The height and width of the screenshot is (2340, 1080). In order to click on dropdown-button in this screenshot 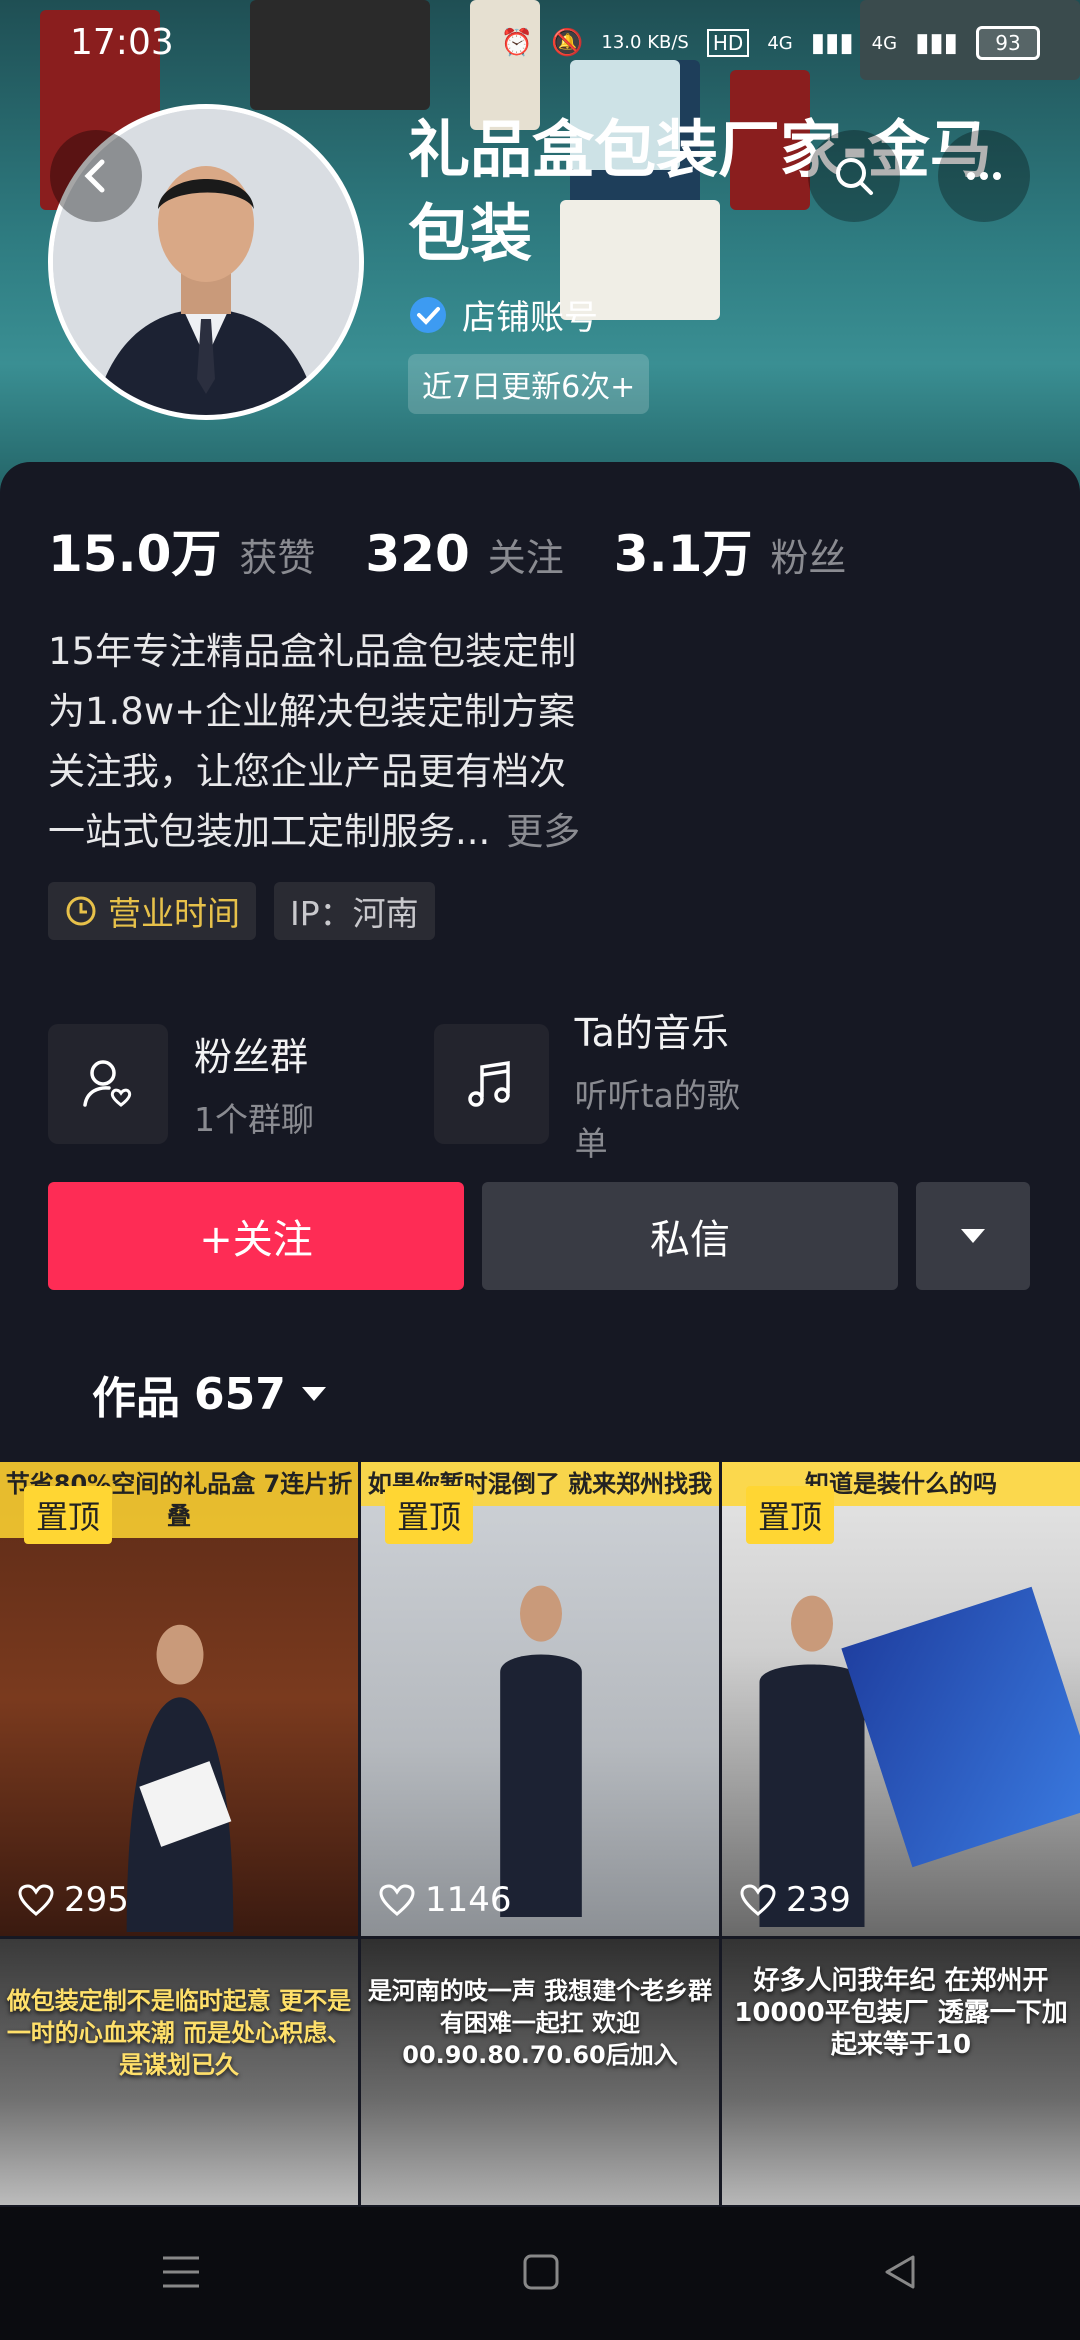, I will do `click(973, 1236)`.